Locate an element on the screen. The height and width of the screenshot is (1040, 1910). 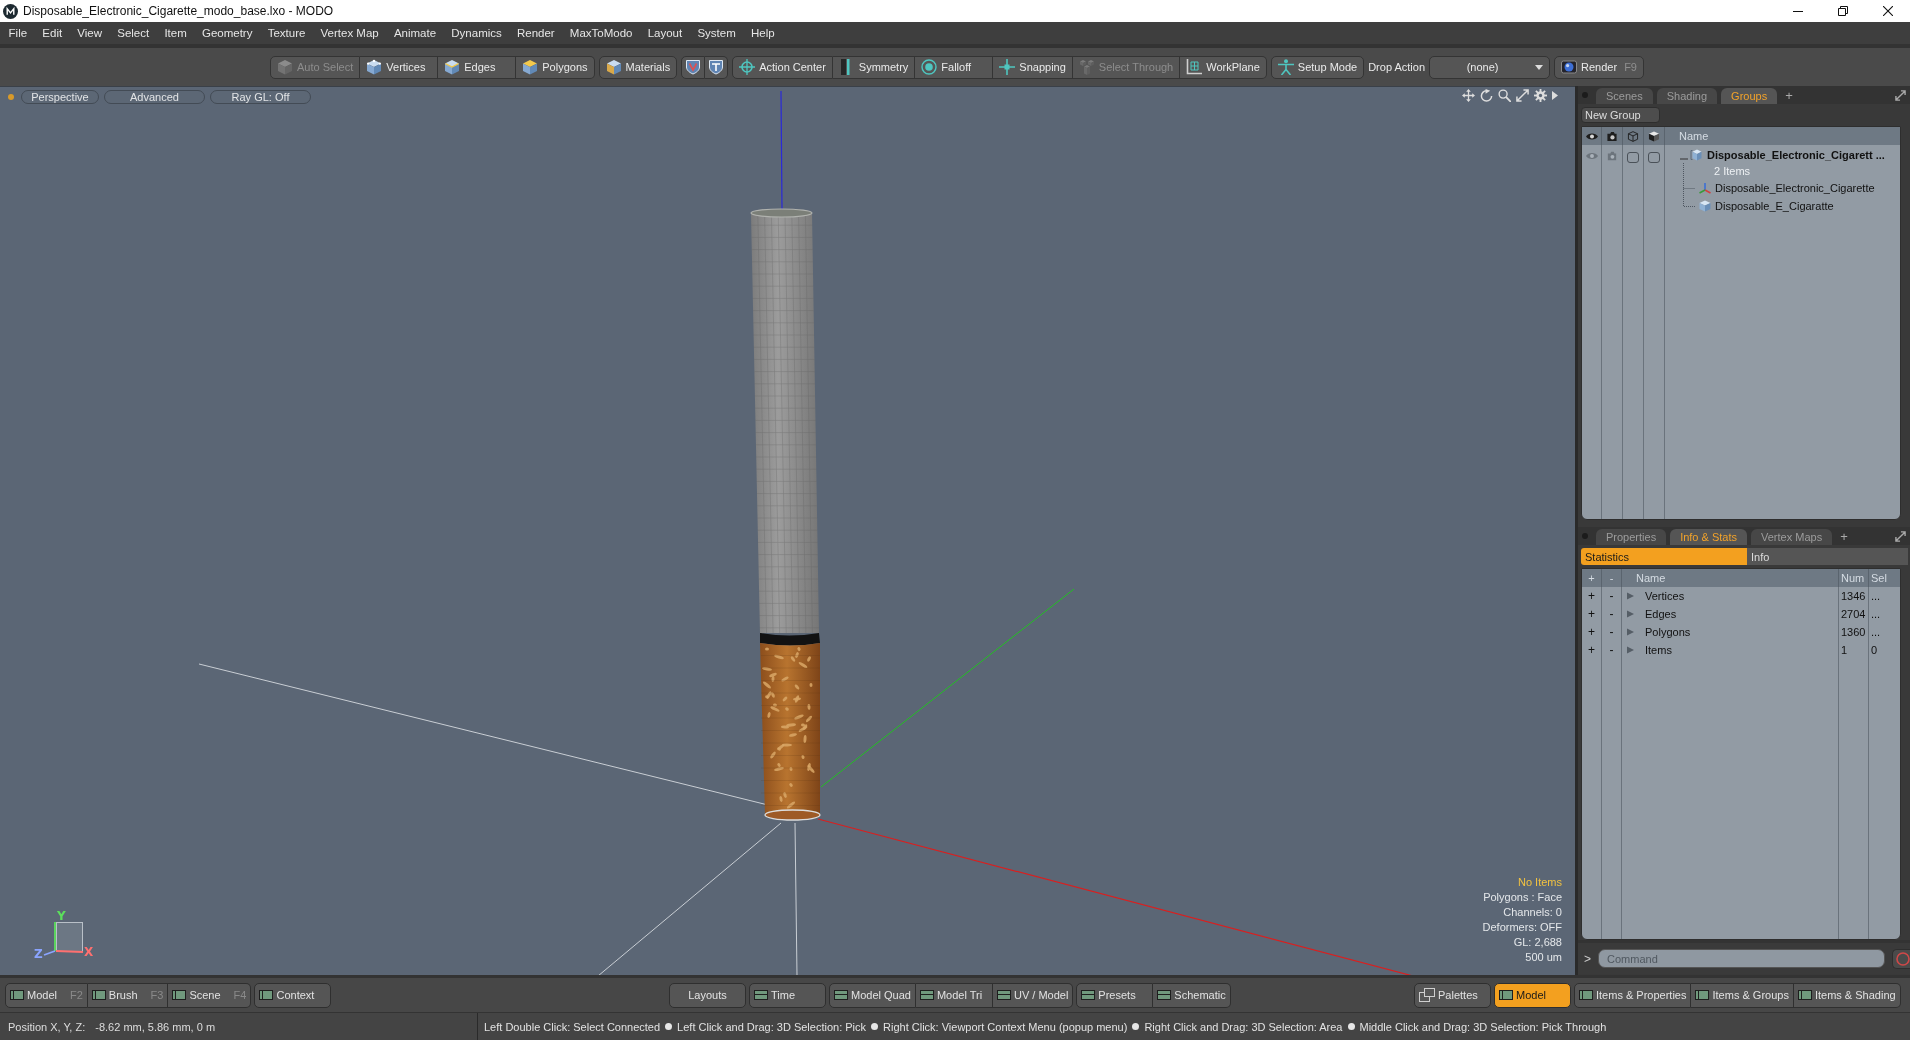
toolbar-button: Symmetry is located at coordinates (874, 67).